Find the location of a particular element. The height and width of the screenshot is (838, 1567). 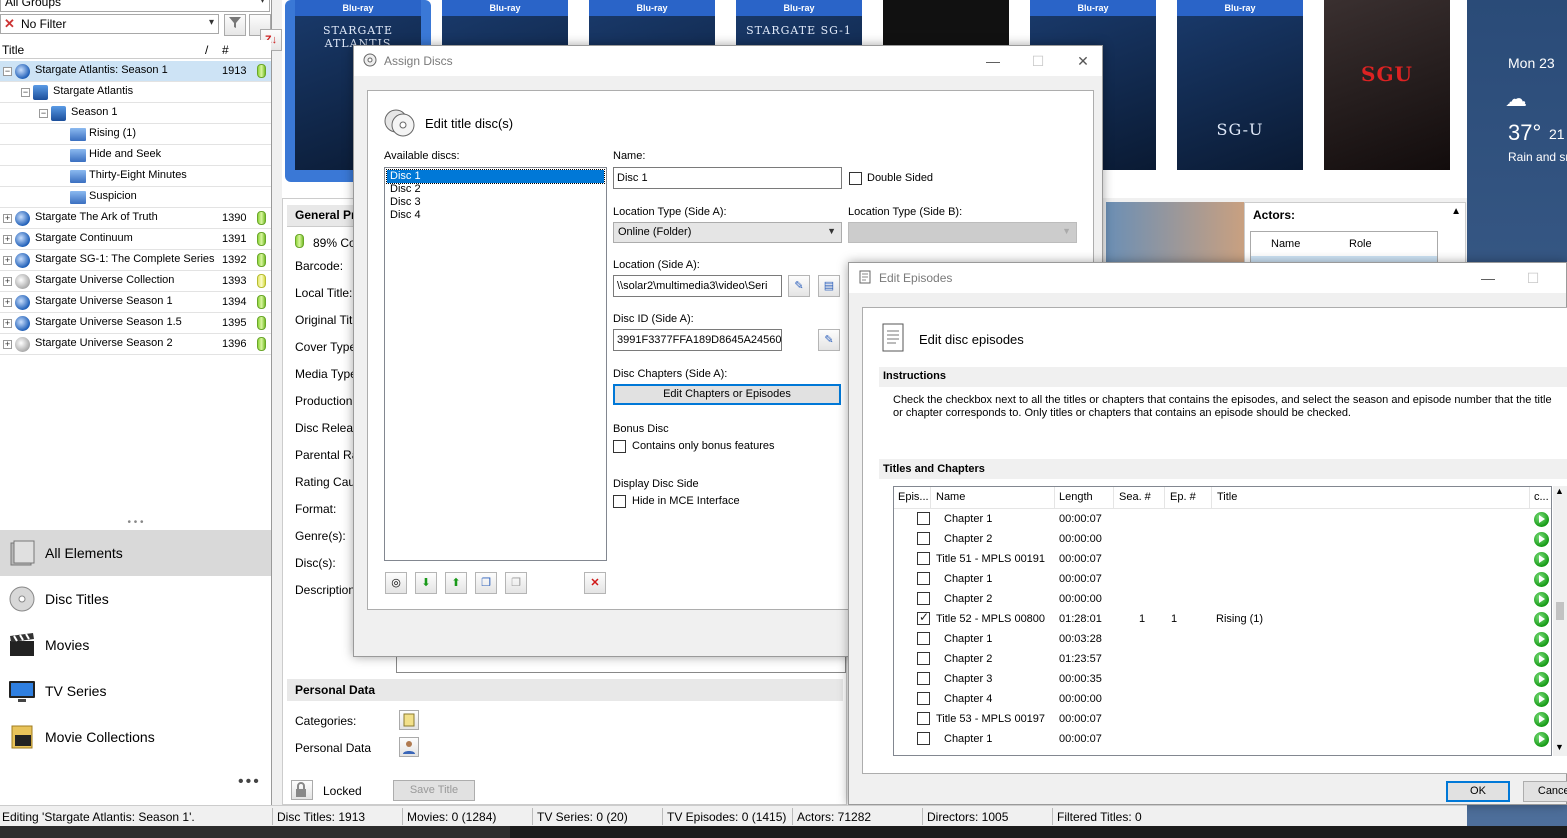

scan-location-button: ▤ is located at coordinates (829, 286).